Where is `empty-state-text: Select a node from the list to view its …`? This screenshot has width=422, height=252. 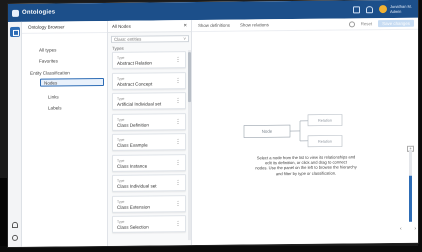
empty-state-text: Select a node from the list to view its … is located at coordinates (306, 165).